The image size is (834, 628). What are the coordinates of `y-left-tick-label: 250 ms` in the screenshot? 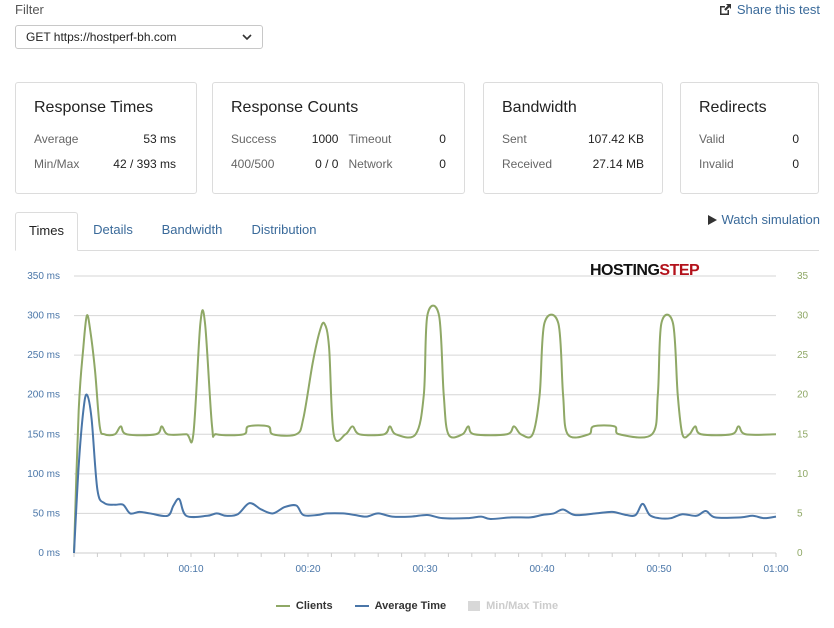 It's located at (43, 355).